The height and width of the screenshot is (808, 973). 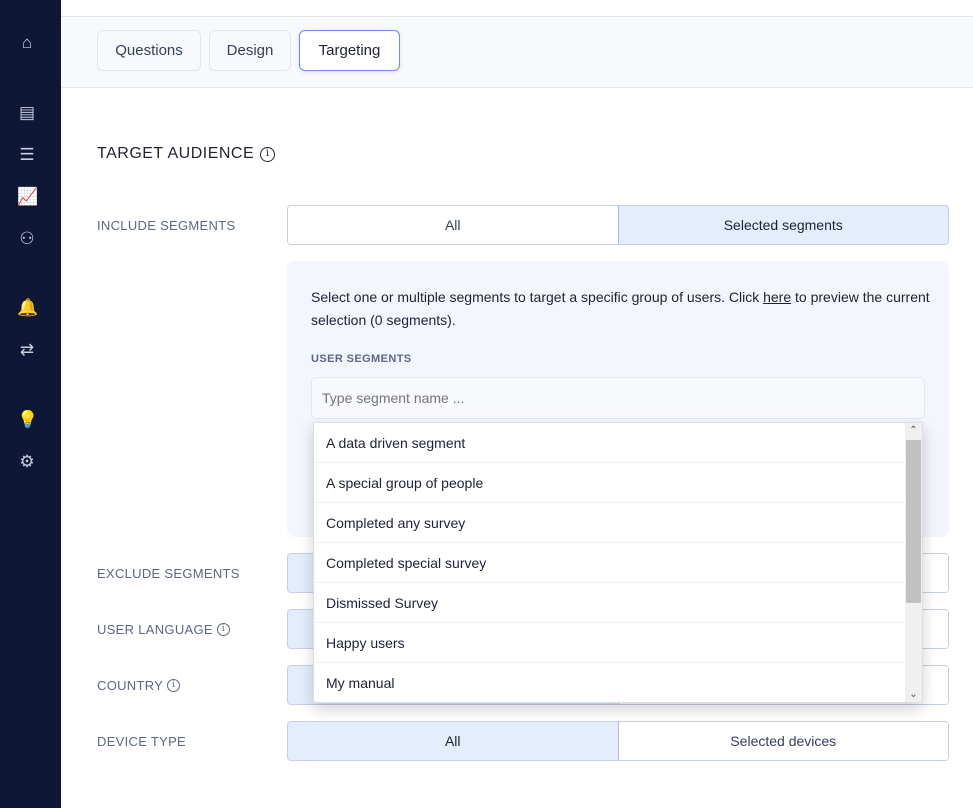 What do you see at coordinates (913, 521) in the screenshot?
I see `scrollbar-thumb` at bounding box center [913, 521].